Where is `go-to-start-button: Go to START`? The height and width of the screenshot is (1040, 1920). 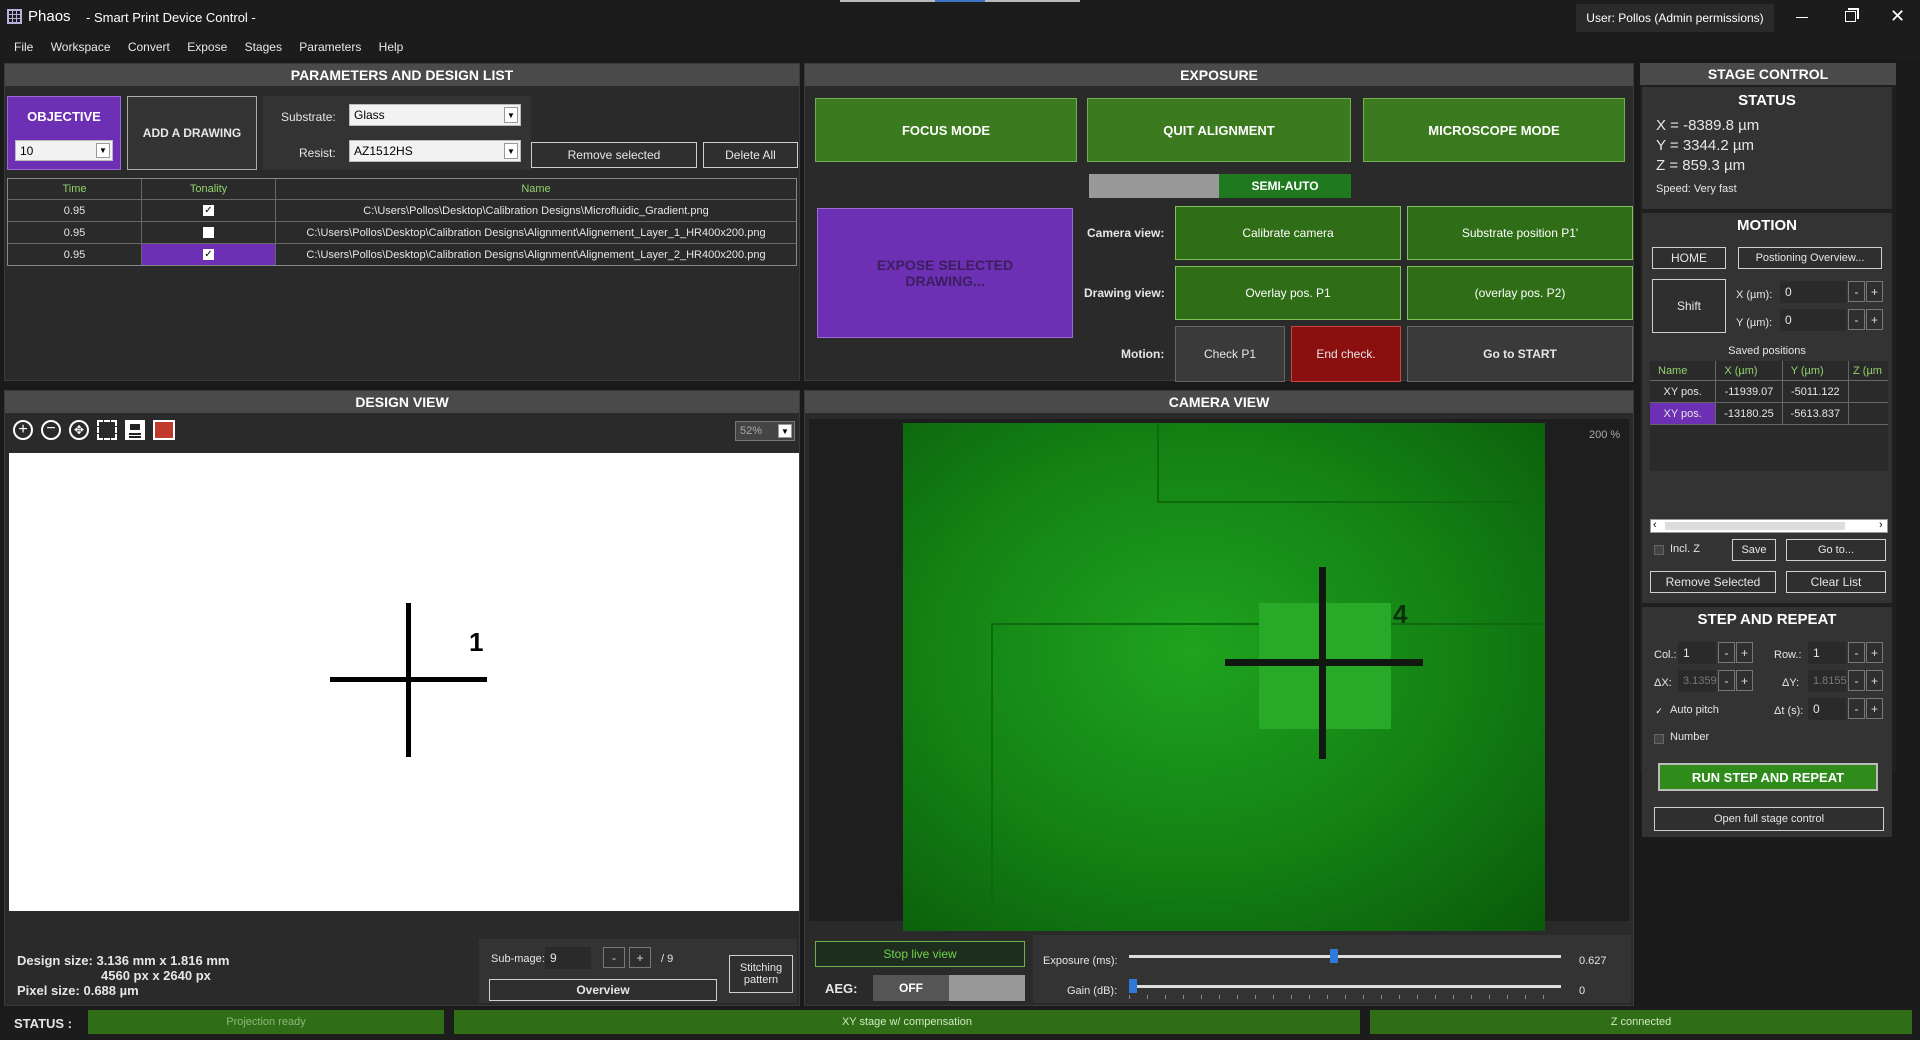
go-to-start-button: Go to START is located at coordinates (1520, 354).